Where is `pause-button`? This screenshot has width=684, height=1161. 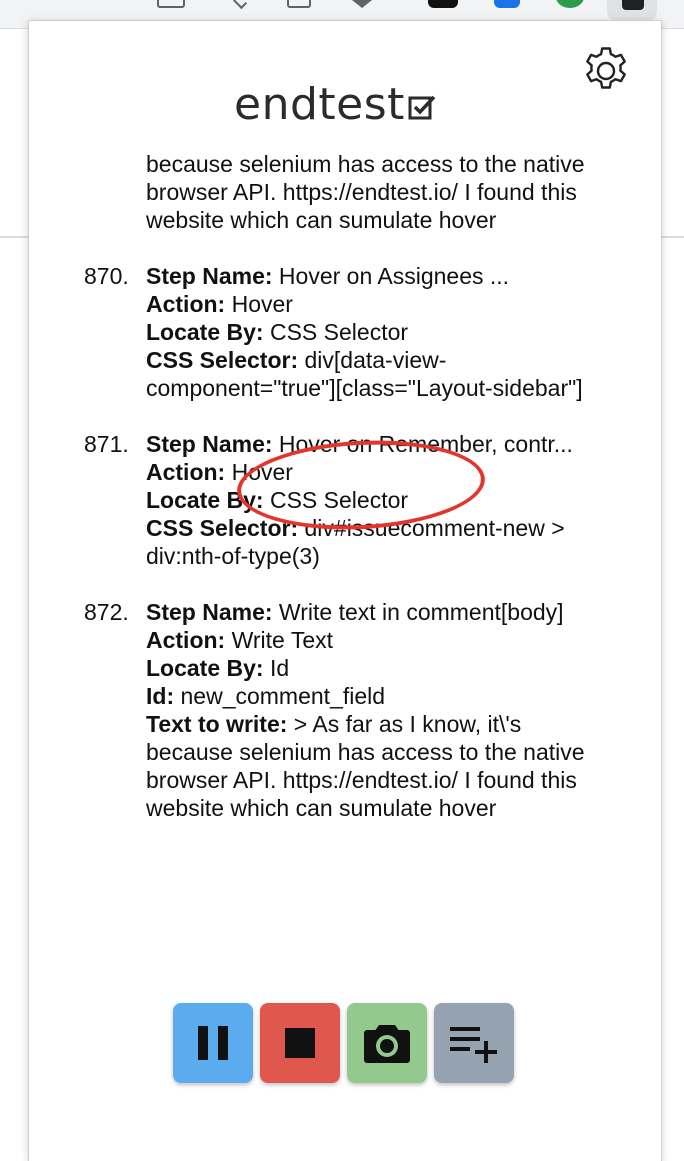 pause-button is located at coordinates (213, 1043).